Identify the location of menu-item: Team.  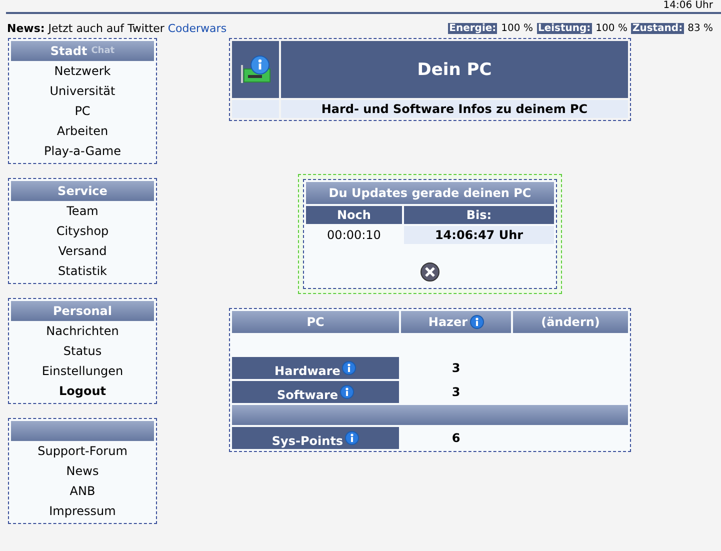
(82, 211).